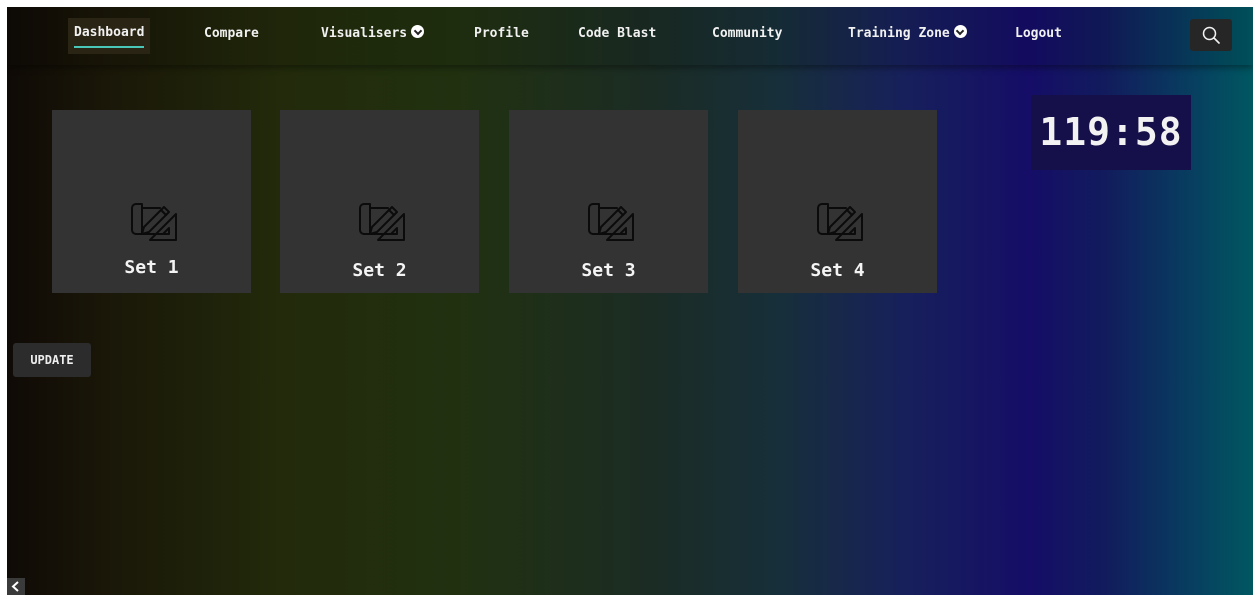  Describe the element at coordinates (231, 33) in the screenshot. I see `nav-compare-label: Compare` at that location.